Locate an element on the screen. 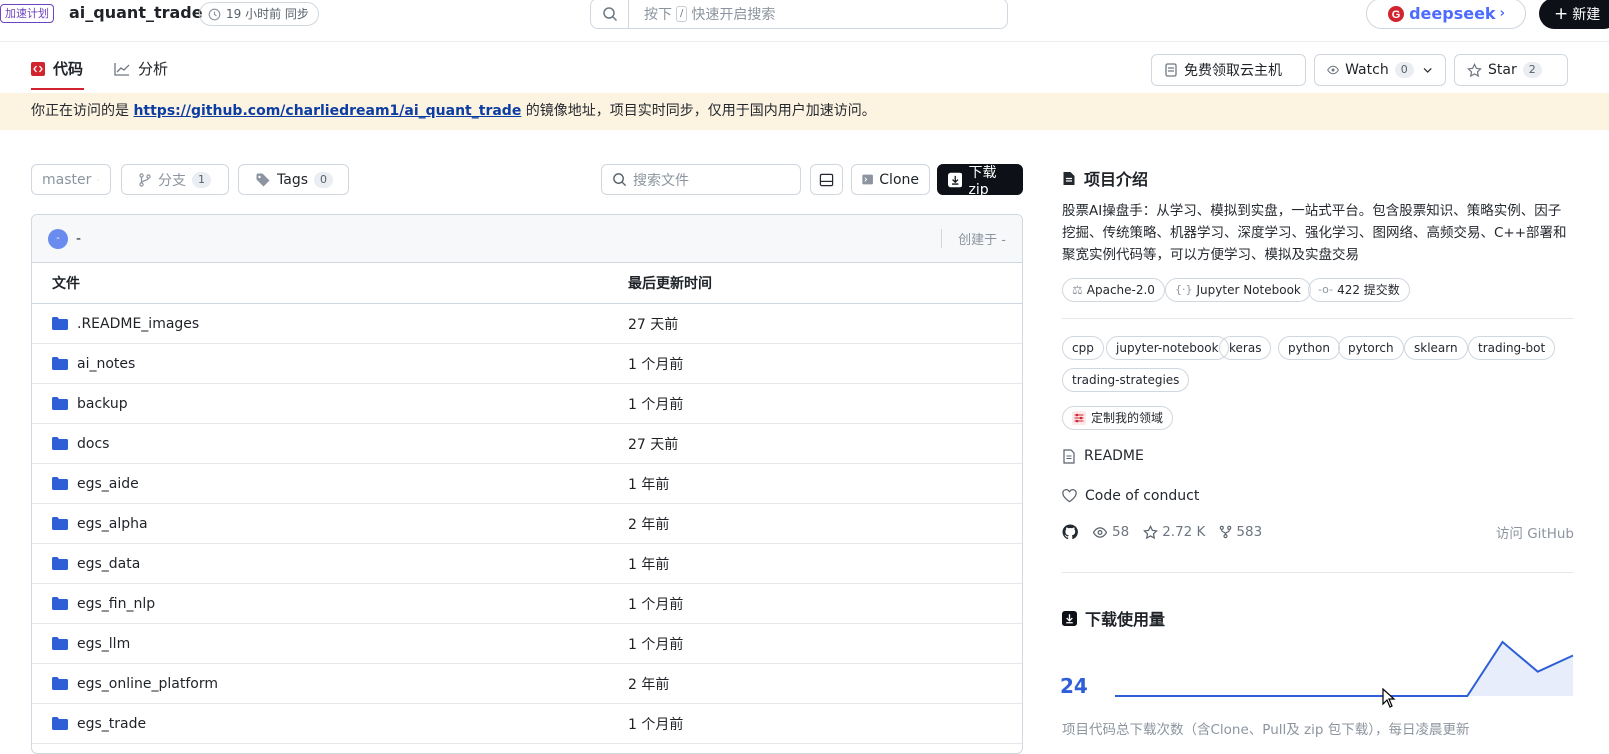 This screenshot has width=1609, height=754. latest-commit-row: - - 创建于 - is located at coordinates (527, 239).